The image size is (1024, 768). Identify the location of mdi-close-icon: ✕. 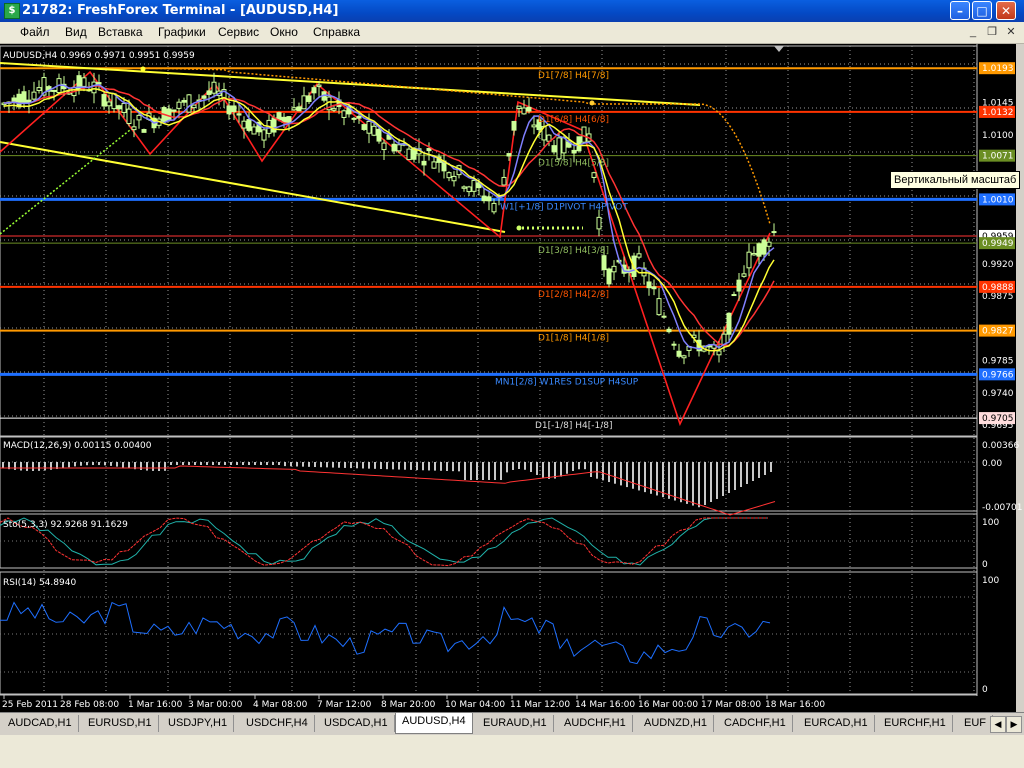
(1011, 32).